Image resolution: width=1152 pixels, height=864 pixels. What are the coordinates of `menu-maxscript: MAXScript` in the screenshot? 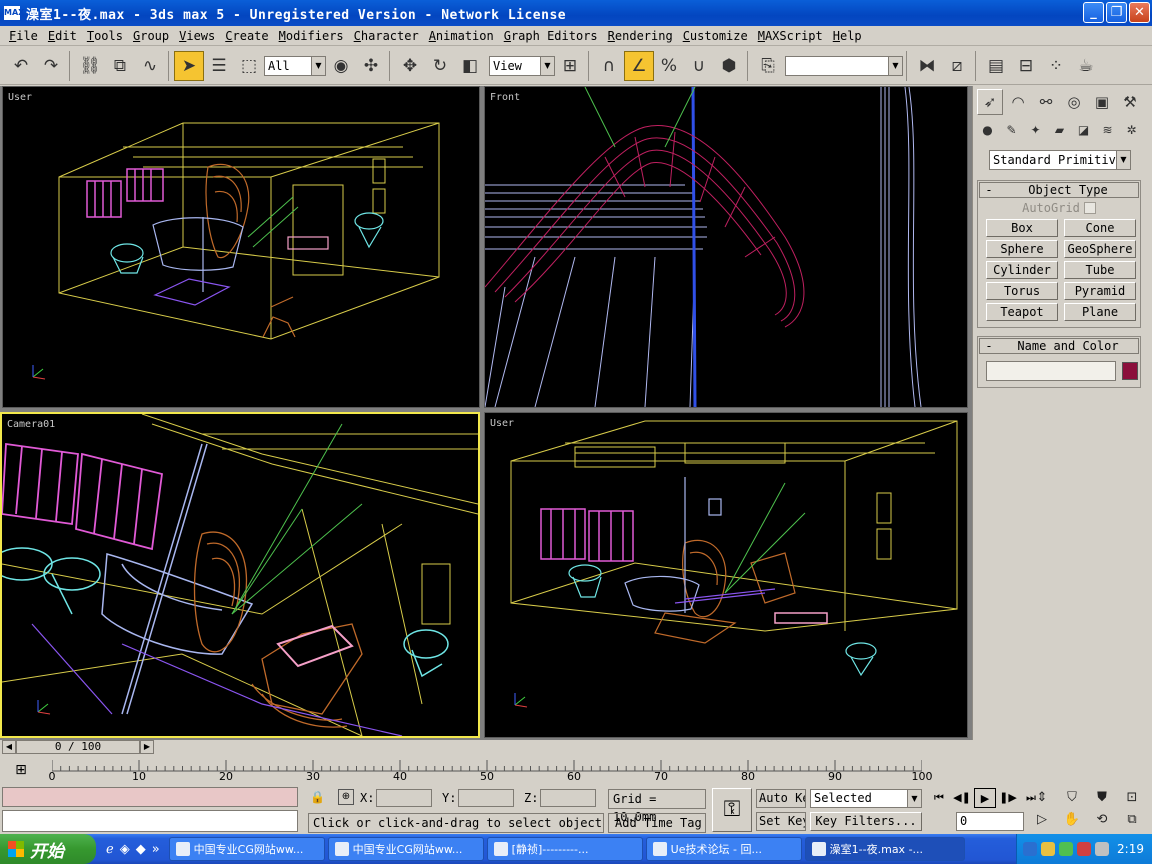 It's located at (790, 36).